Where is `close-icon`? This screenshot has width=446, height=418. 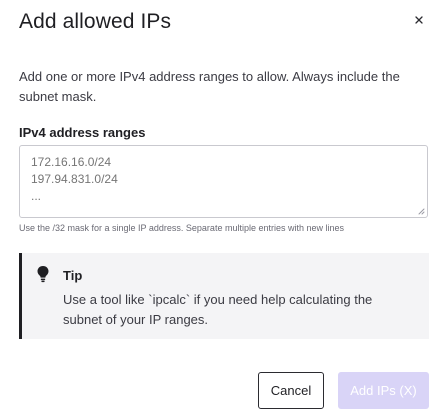
close-icon is located at coordinates (419, 20).